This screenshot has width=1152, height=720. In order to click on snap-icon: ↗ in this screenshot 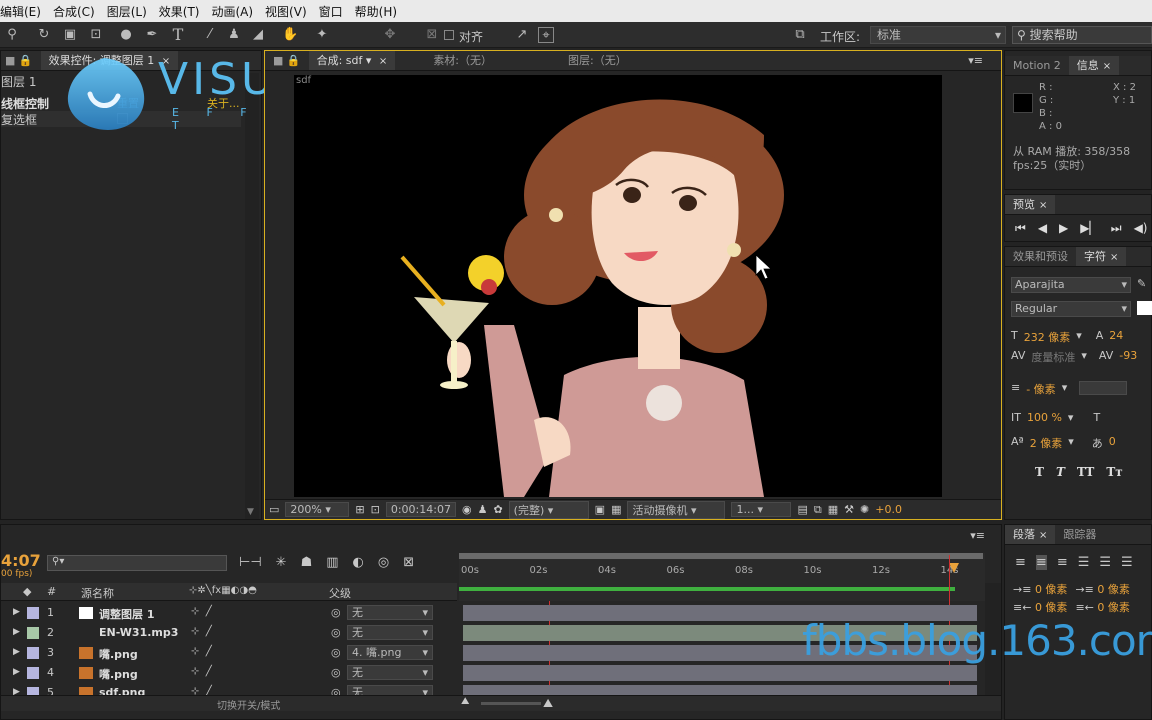, I will do `click(522, 35)`.